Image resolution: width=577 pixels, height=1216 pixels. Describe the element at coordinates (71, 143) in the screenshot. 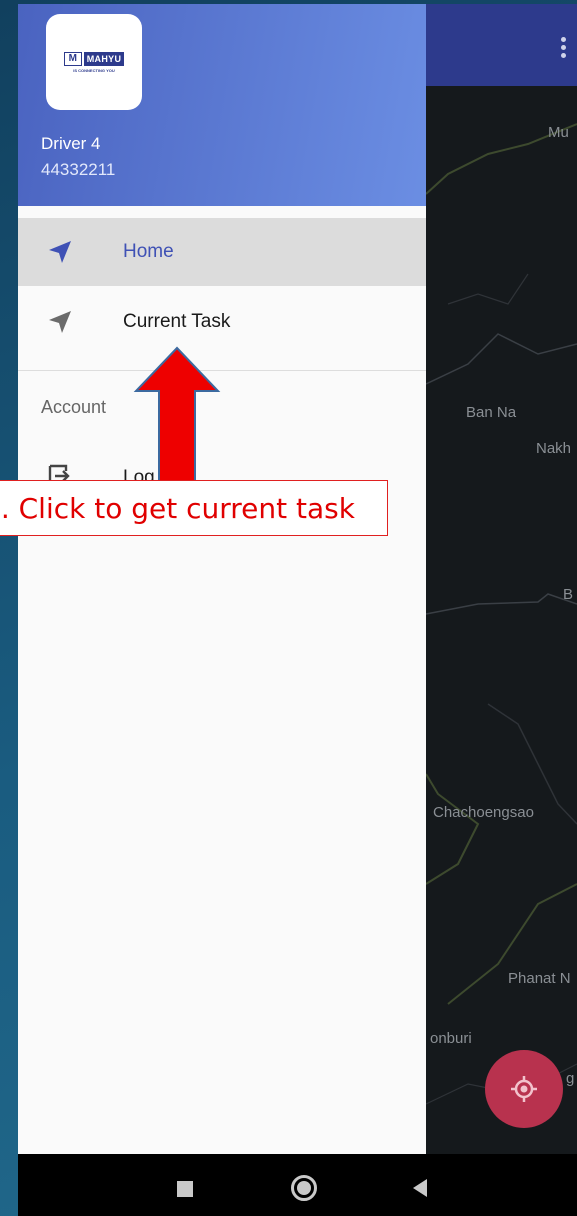

I see `driver-name: Driver 4` at that location.